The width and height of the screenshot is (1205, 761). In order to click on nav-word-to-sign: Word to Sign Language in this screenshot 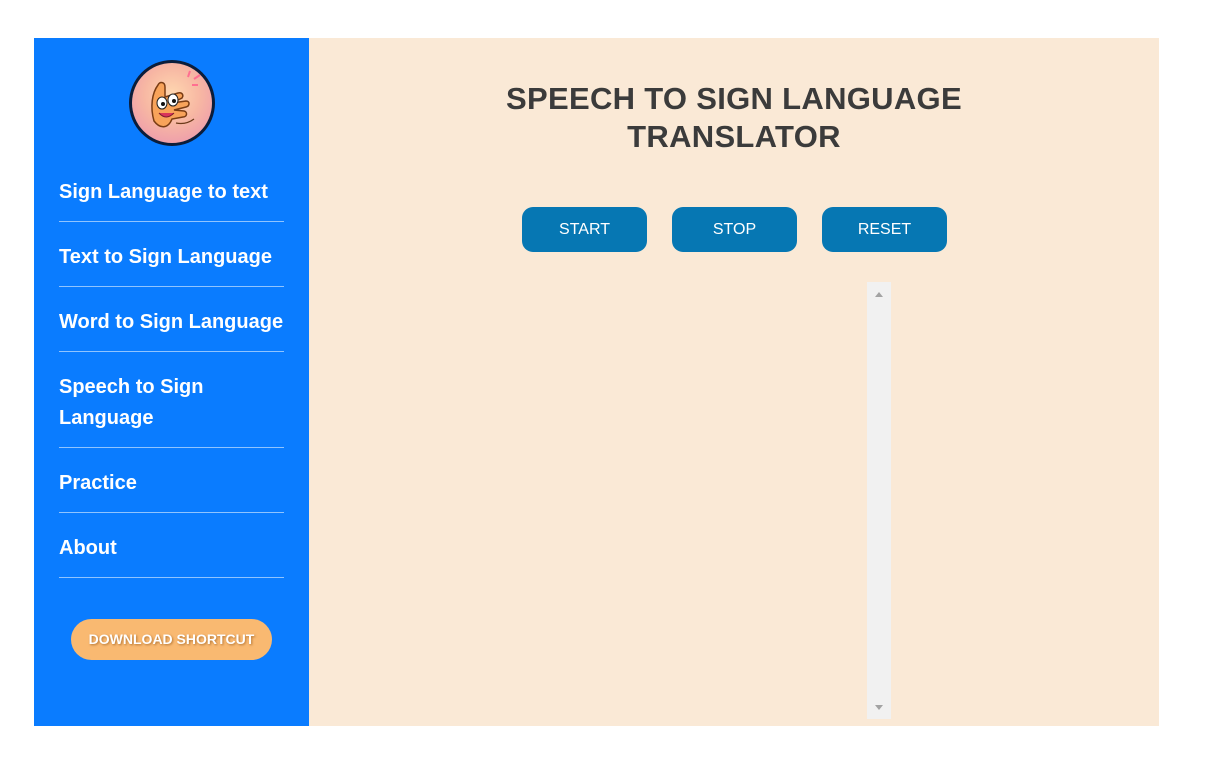, I will do `click(171, 326)`.